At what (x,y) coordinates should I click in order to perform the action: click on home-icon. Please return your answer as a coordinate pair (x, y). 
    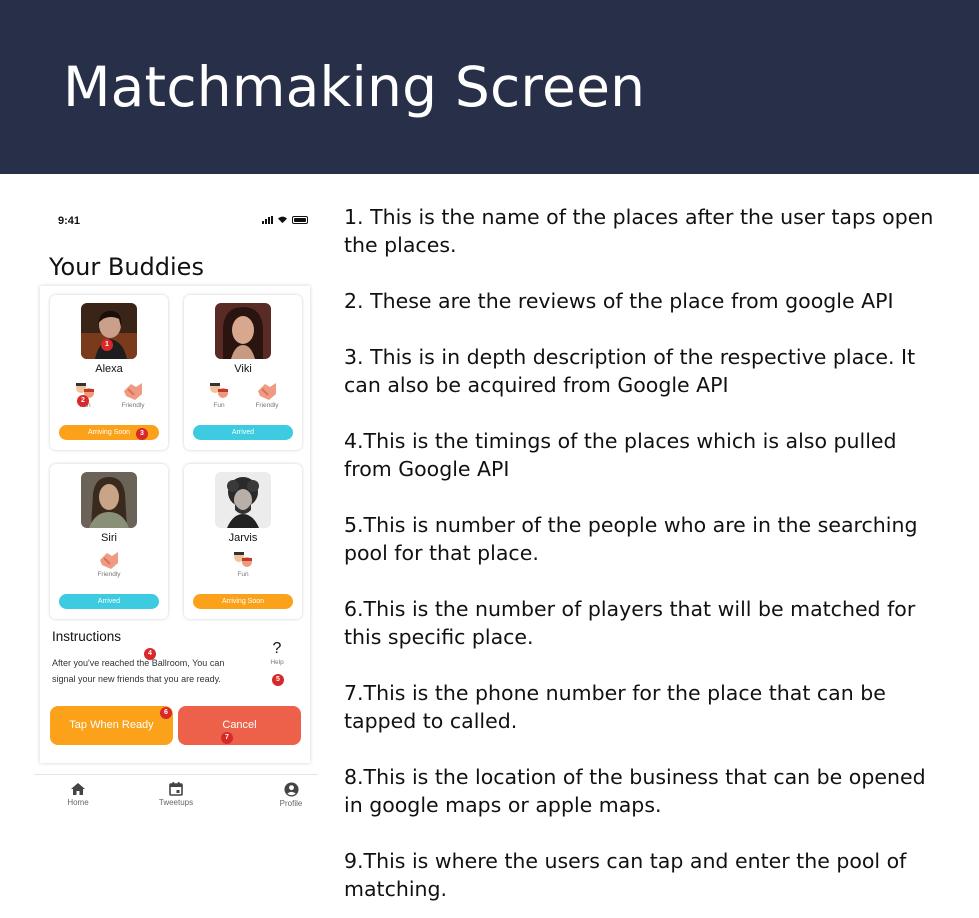
    Looking at the image, I should click on (78, 789).